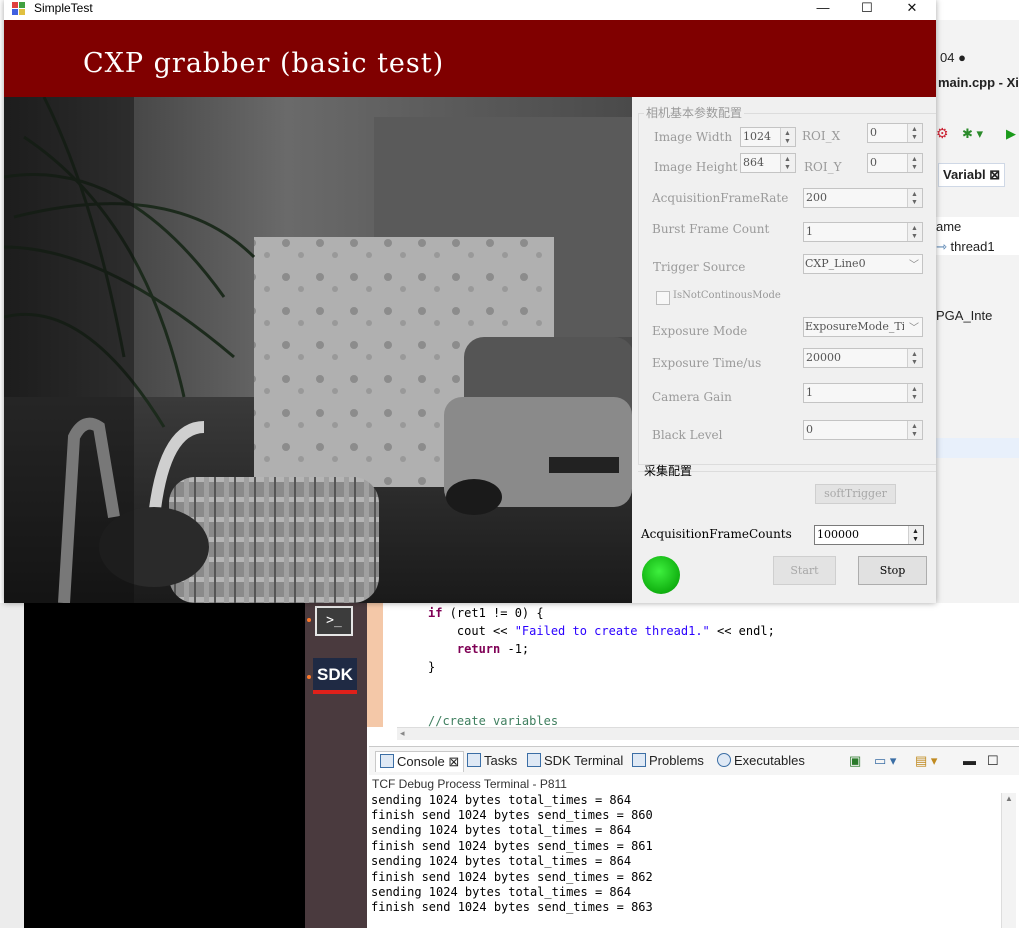 This screenshot has width=1019, height=928. I want to click on run-icon: ▶, so click(1011, 134).